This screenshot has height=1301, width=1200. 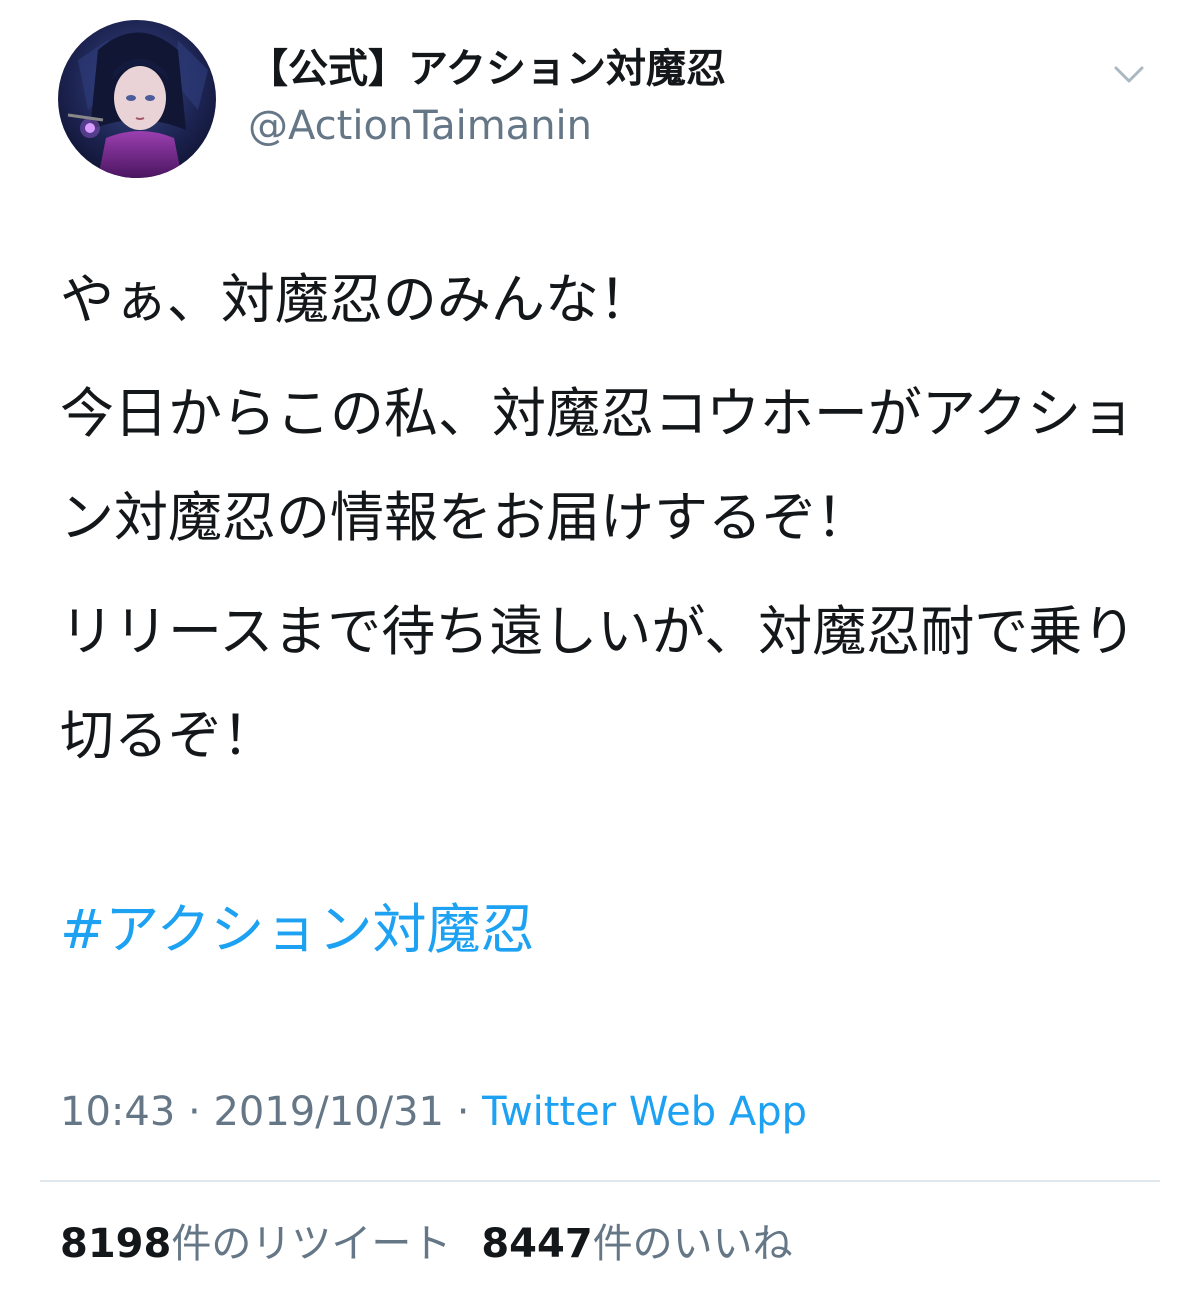 I want to click on tweet-source-link: Twitter Web App, so click(x=644, y=1112).